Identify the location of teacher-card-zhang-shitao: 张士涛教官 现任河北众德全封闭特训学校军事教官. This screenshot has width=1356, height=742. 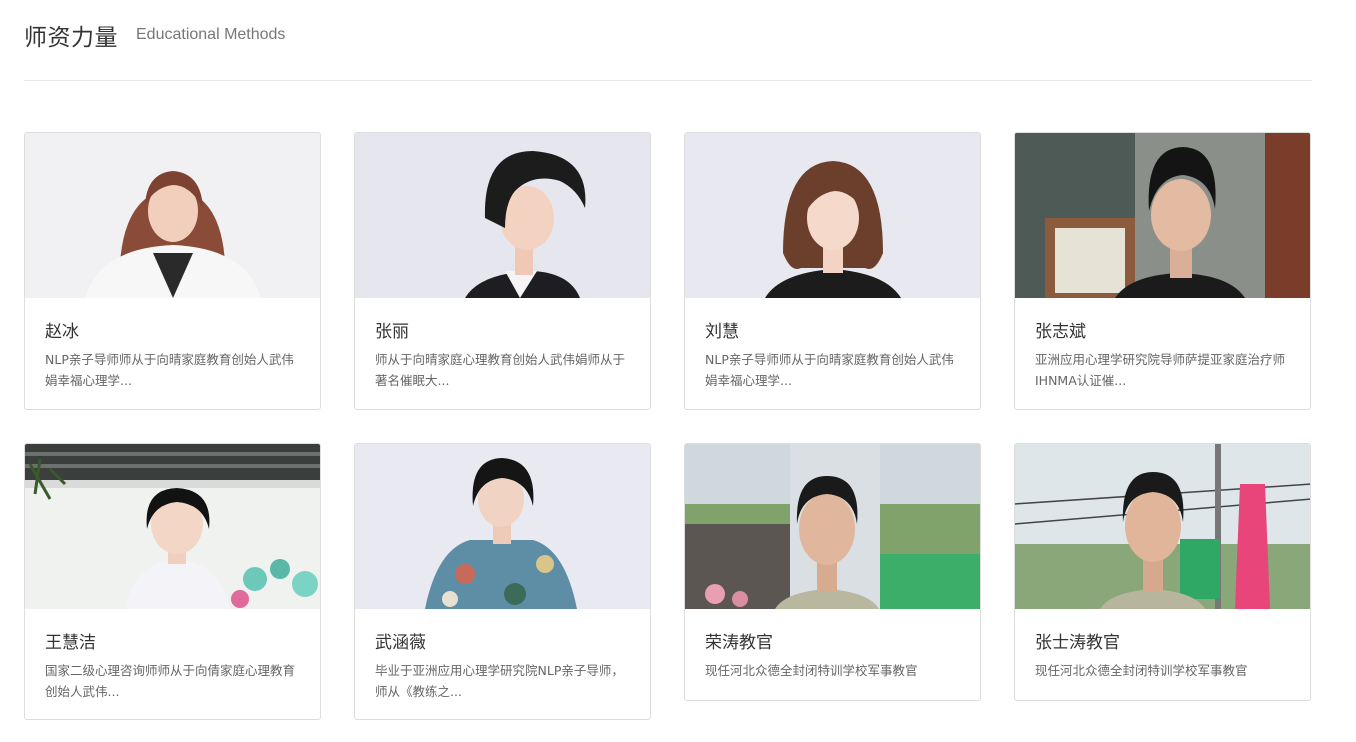
(1162, 572).